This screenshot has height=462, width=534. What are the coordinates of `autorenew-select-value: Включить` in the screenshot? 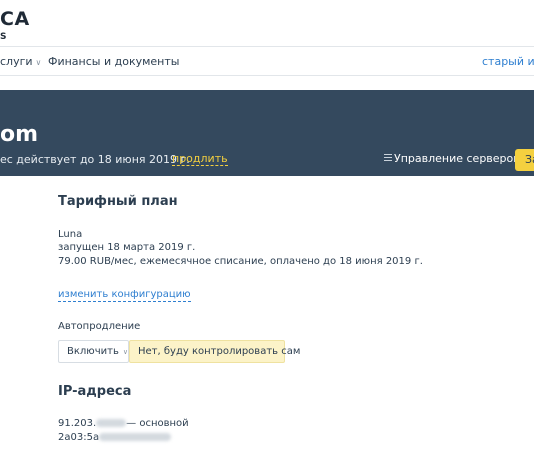 It's located at (93, 351).